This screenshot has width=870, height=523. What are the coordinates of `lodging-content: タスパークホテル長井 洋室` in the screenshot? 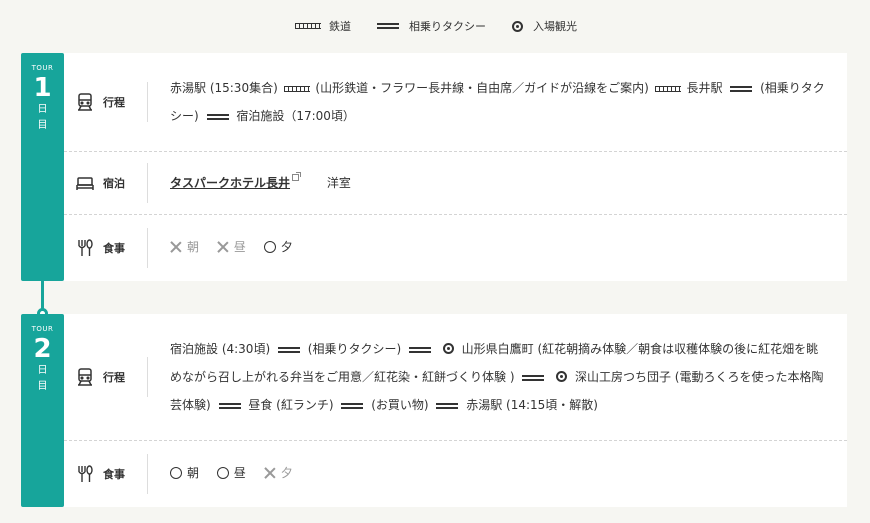 It's located at (497, 183).